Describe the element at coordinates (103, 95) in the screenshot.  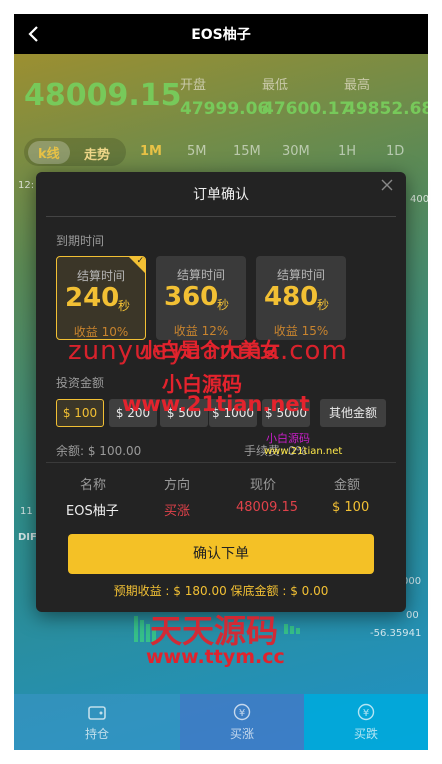
I see `current-price: 48009.15` at that location.